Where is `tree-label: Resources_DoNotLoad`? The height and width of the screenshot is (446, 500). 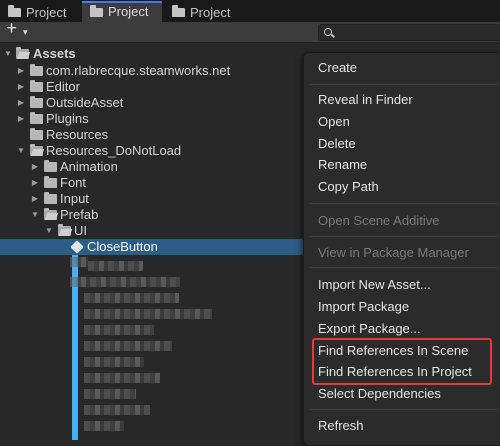 tree-label: Resources_DoNotLoad is located at coordinates (114, 150).